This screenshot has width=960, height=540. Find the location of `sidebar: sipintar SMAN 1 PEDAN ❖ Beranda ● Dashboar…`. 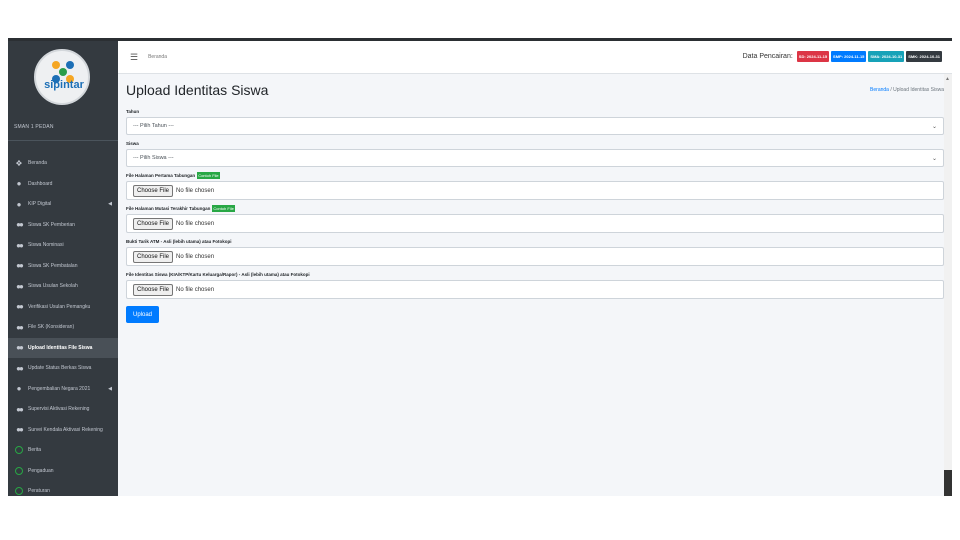

sidebar: sipintar SMAN 1 PEDAN ❖ Beranda ● Dashboar… is located at coordinates (63, 268).